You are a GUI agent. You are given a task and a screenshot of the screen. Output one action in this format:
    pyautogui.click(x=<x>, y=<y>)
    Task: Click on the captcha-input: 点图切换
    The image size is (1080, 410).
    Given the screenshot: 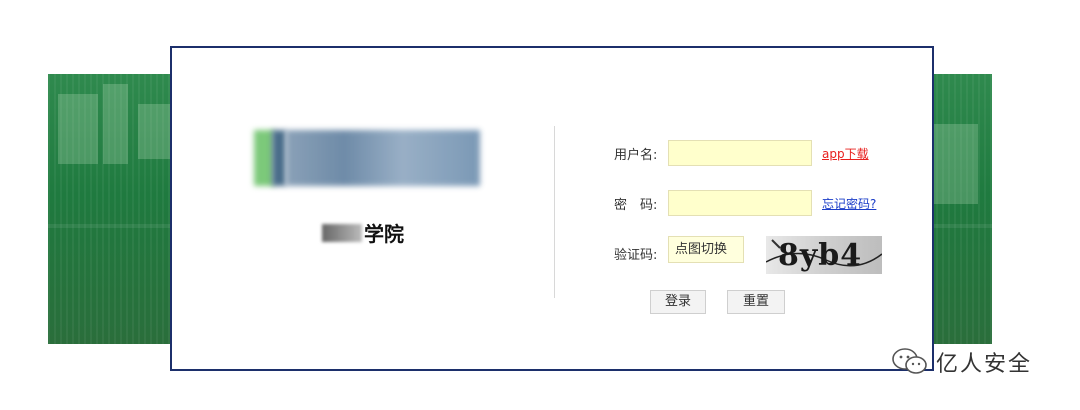 What is the action you would take?
    pyautogui.click(x=706, y=249)
    